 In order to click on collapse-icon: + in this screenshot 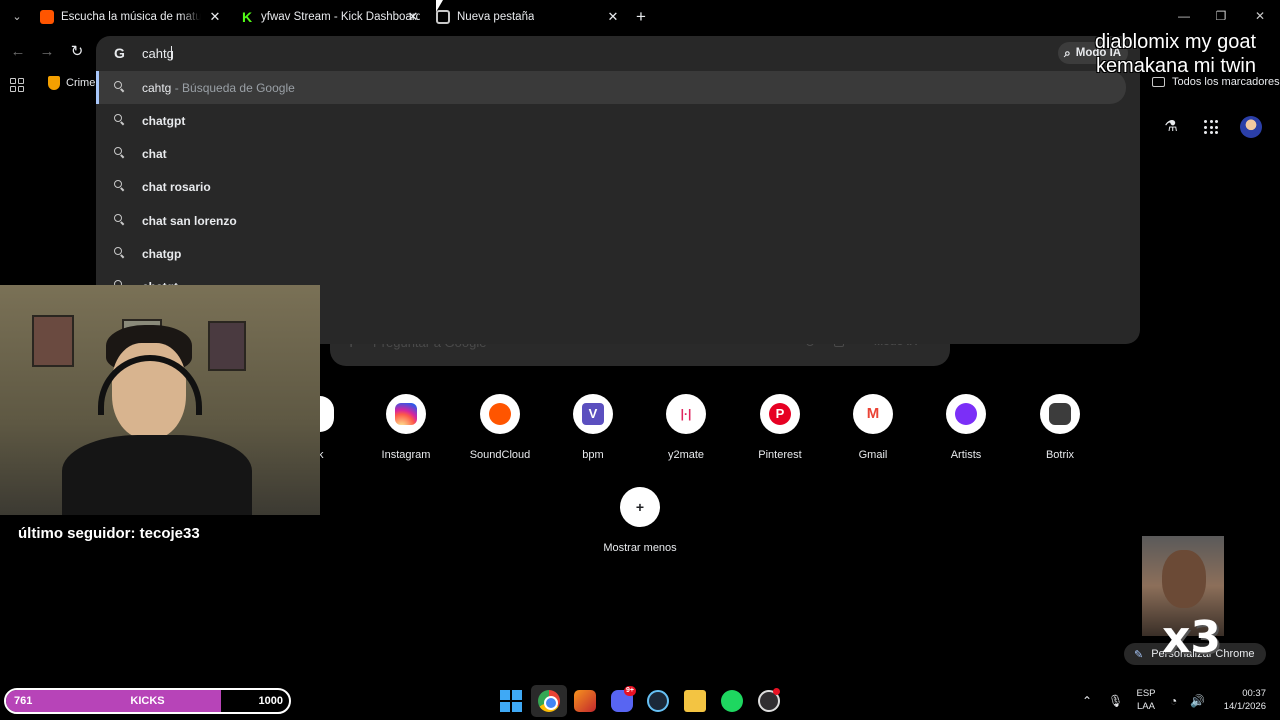, I will do `click(640, 507)`.